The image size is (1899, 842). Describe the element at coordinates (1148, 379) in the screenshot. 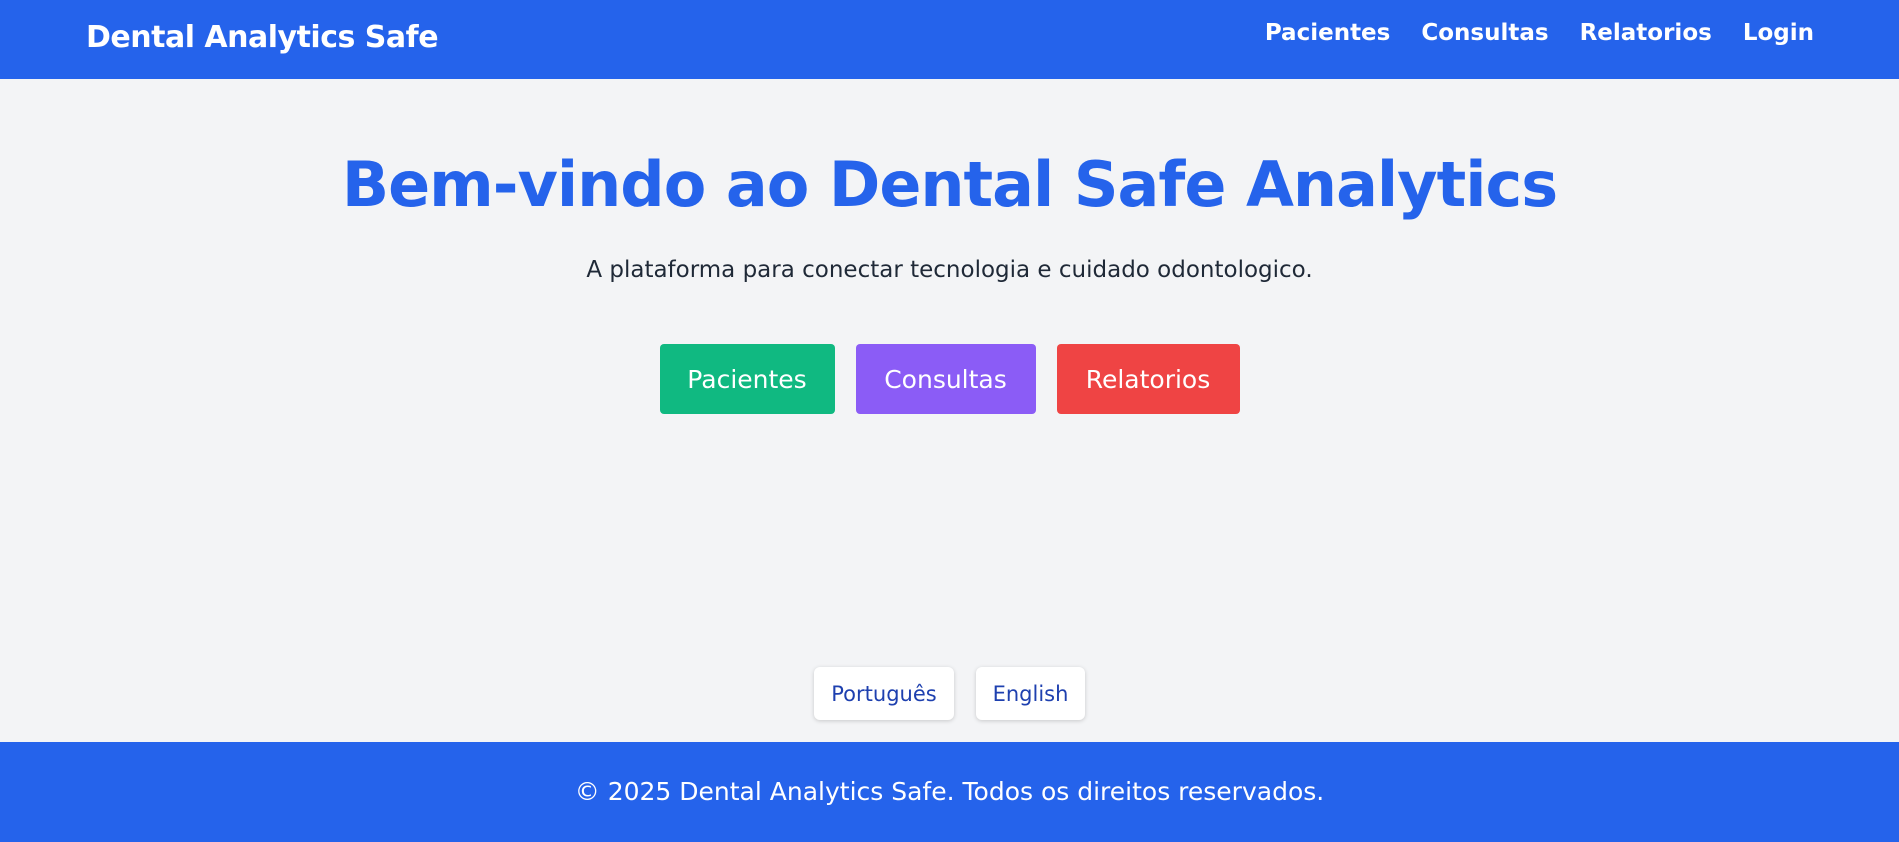

I see `relatorios-button: Relatorios` at that location.